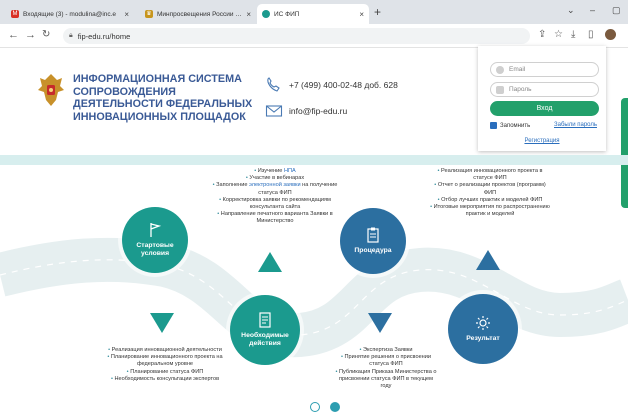 Image resolution: width=628 pixels, height=416 pixels. Describe the element at coordinates (275, 185) in the screenshot. I see `application-link: электронной заявки` at that location.